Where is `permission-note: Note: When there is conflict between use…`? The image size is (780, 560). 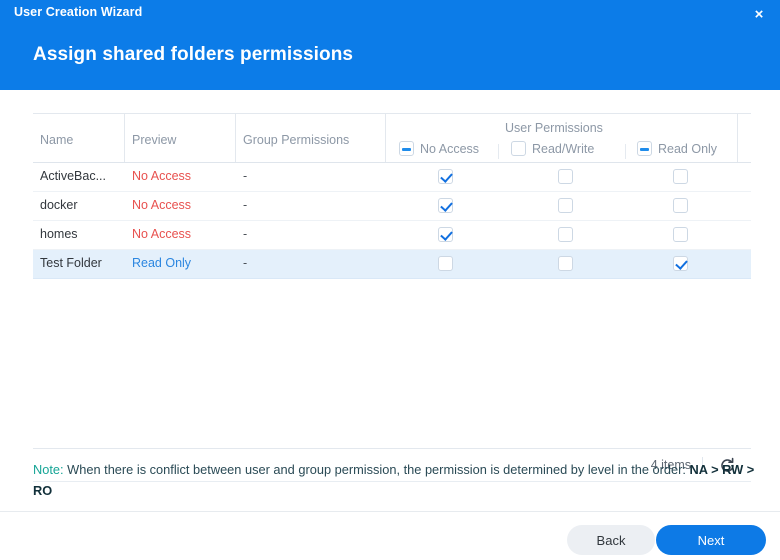
permission-note: Note: When there is conflict between use… is located at coordinates (394, 480).